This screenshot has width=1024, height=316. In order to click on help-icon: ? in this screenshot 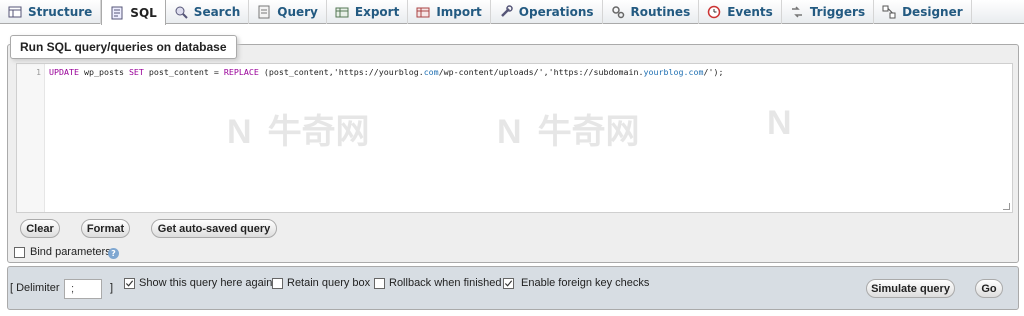, I will do `click(113, 253)`.